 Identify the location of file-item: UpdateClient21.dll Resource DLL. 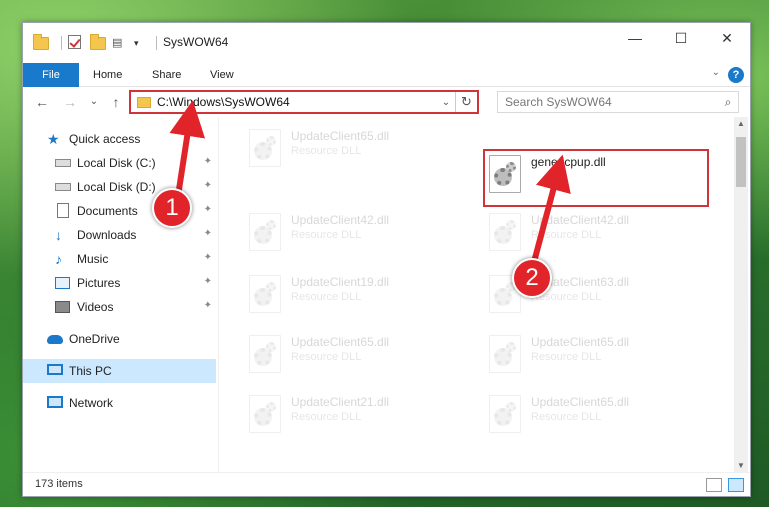
(360, 419).